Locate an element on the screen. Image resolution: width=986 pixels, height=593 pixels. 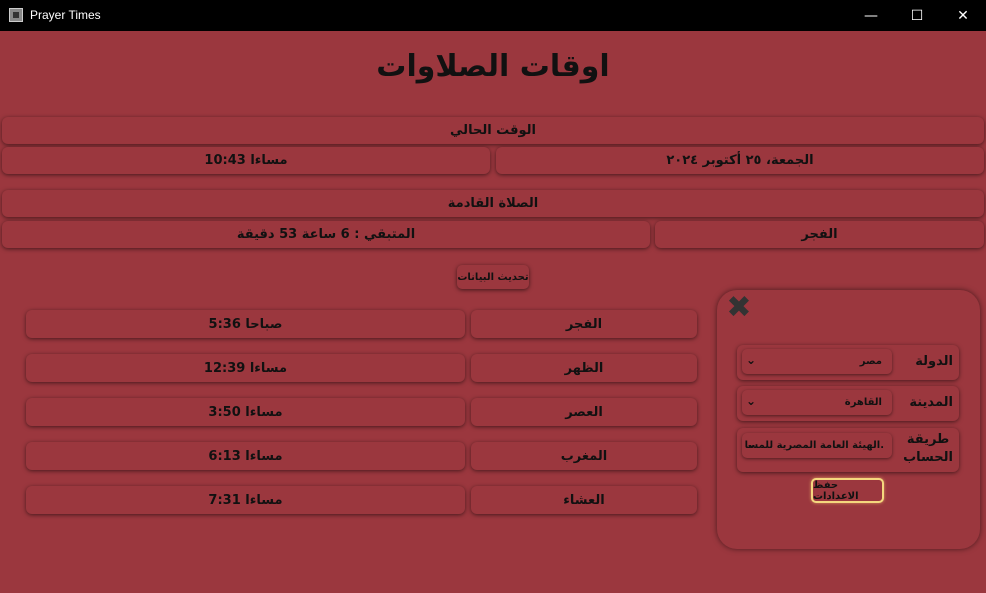
app-icon is located at coordinates (16, 15).